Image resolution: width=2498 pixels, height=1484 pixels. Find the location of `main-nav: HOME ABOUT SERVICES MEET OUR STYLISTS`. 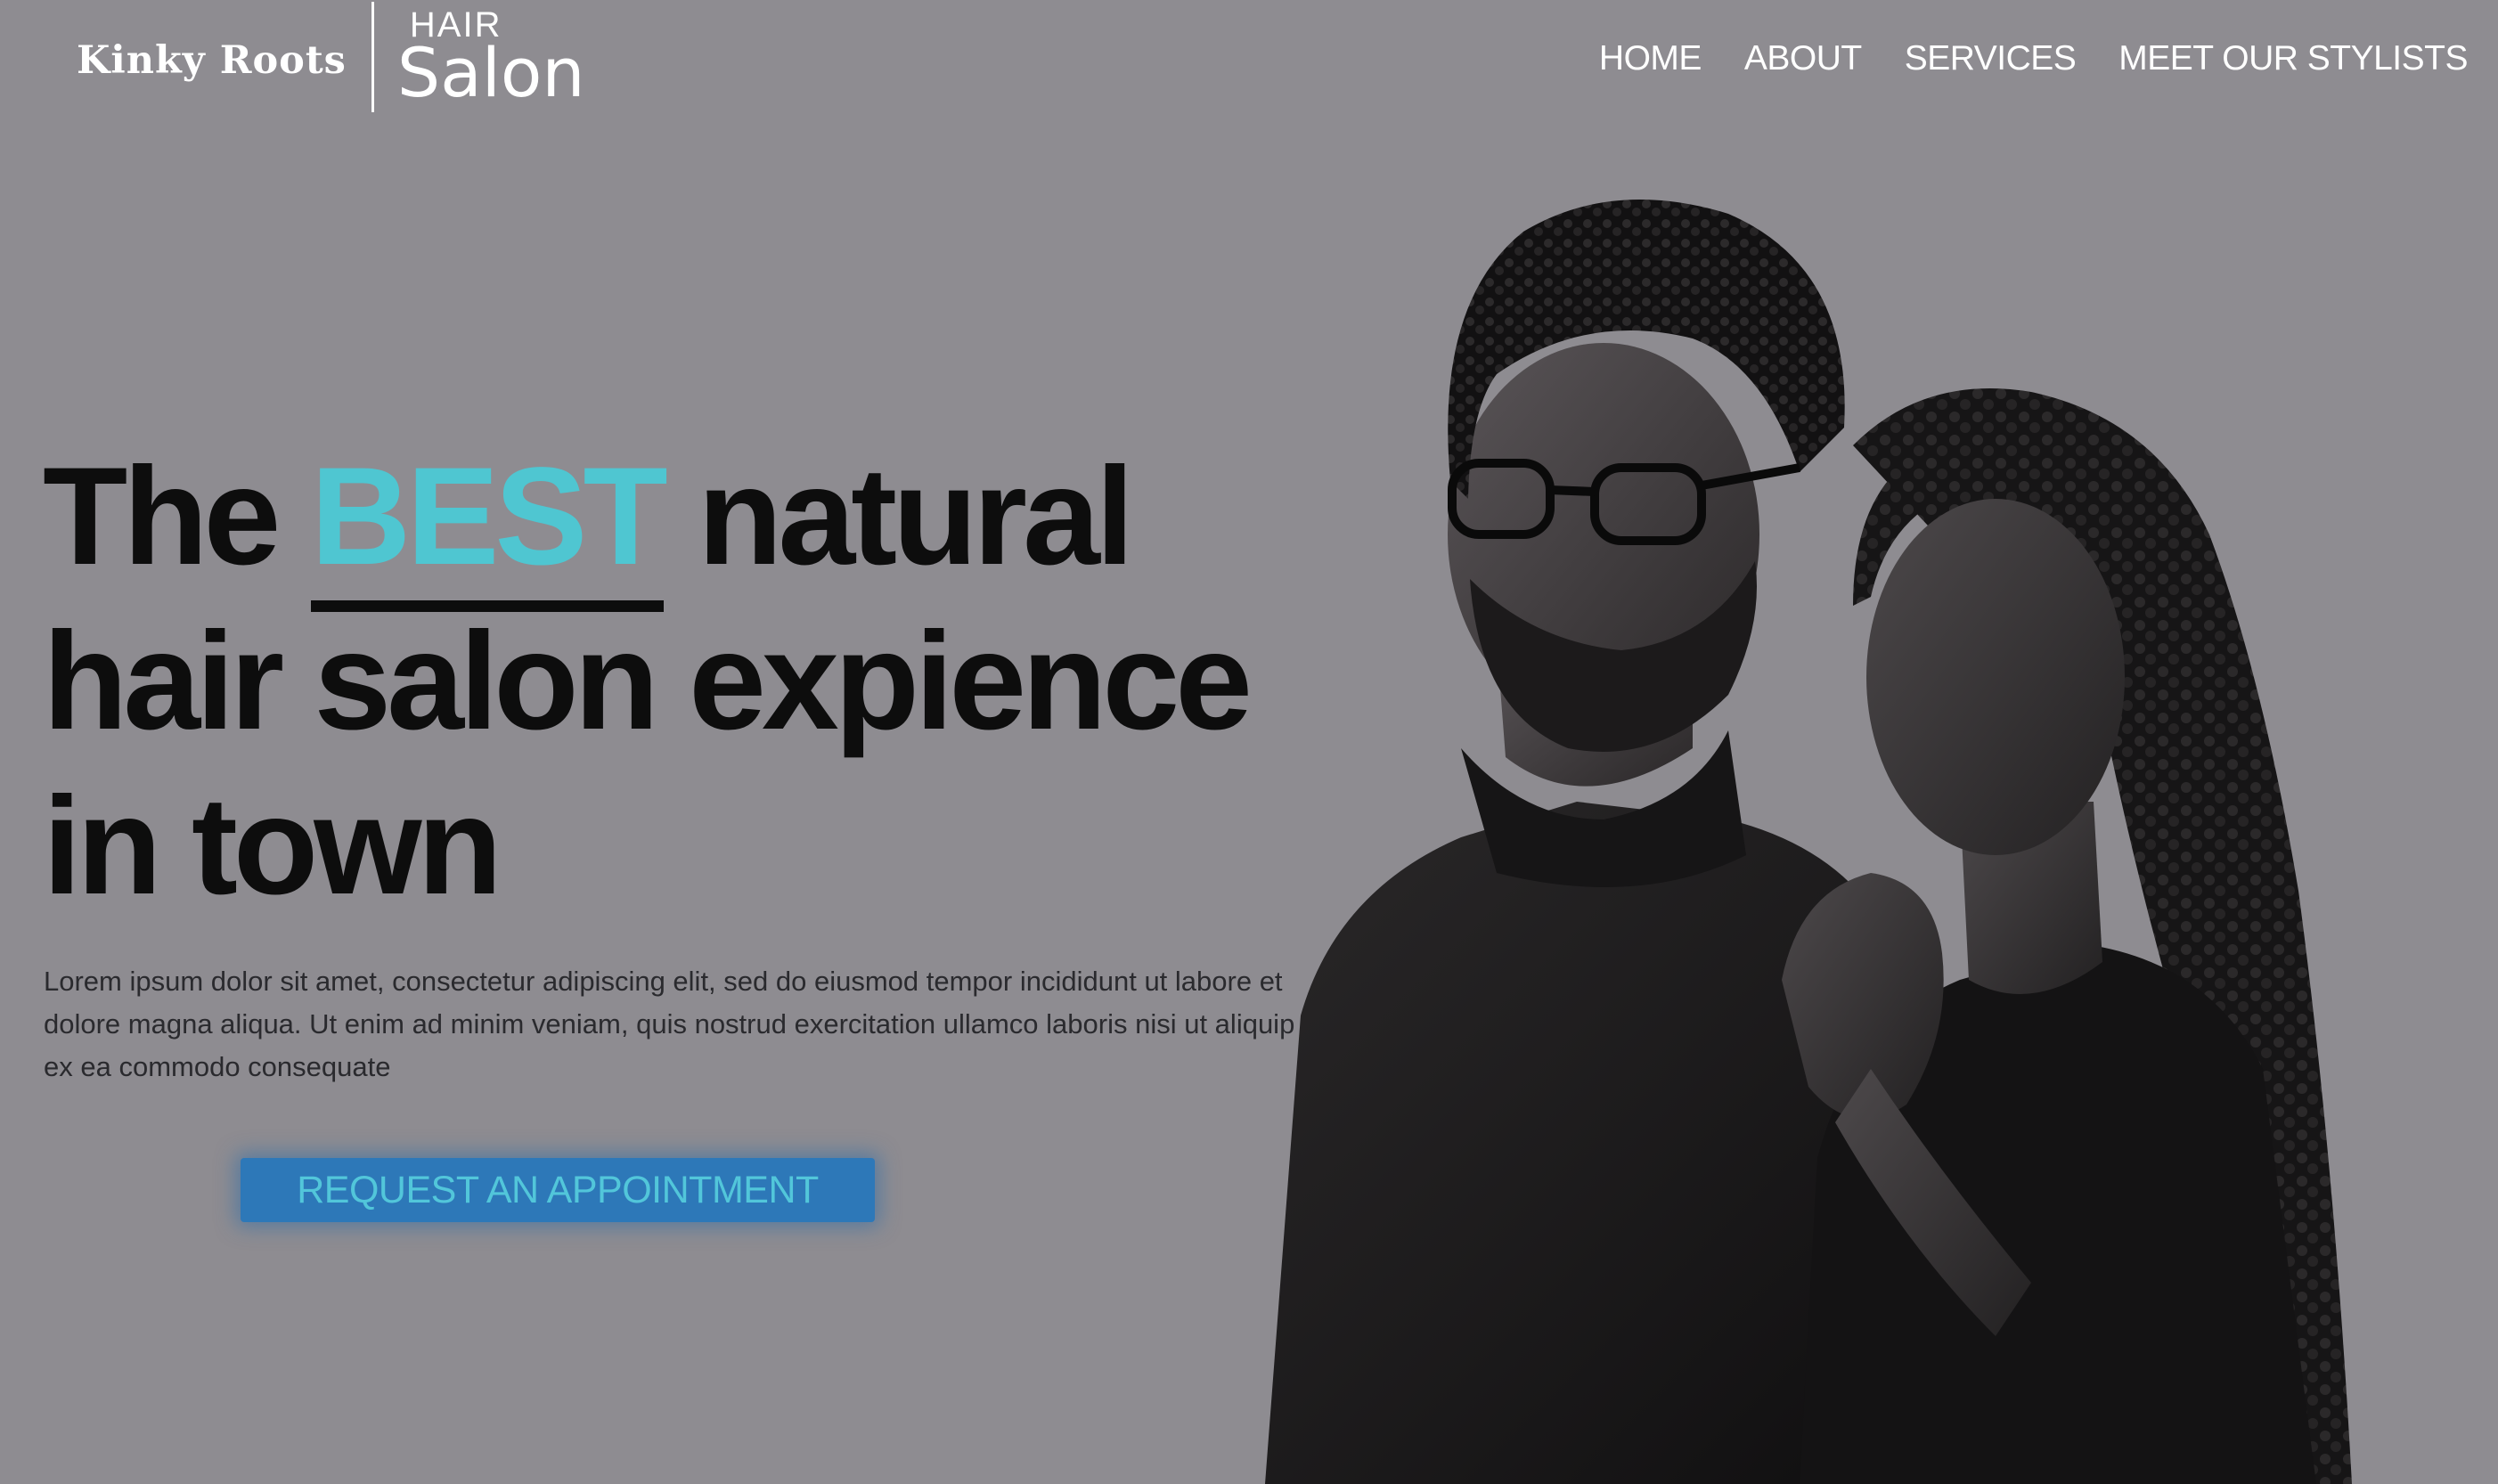

main-nav: HOME ABOUT SERVICES MEET OUR STYLISTS is located at coordinates (2034, 59).